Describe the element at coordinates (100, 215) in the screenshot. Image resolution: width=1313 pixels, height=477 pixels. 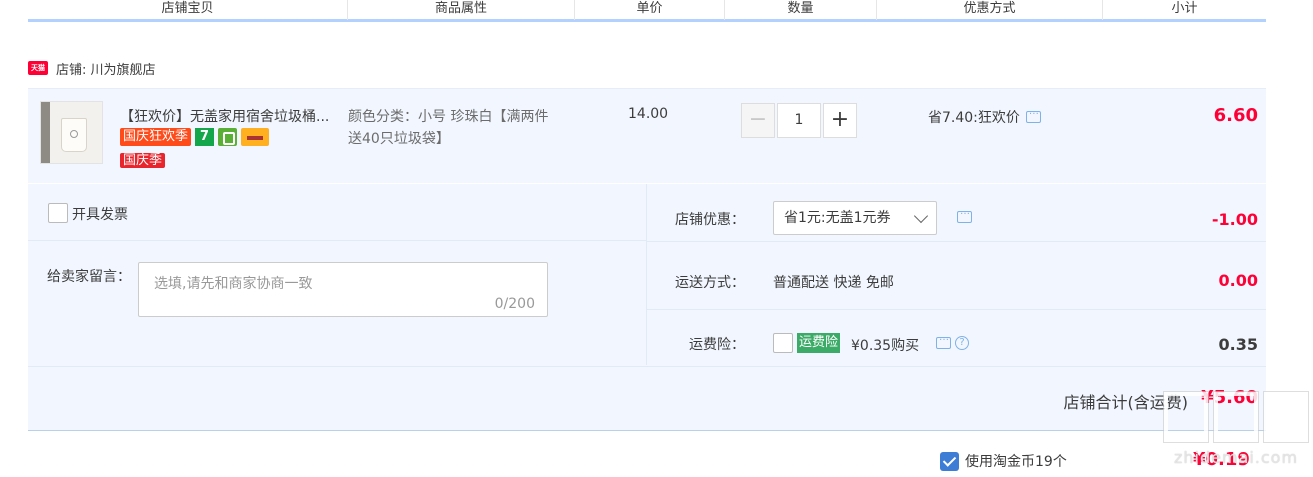
I see `invoice-label: 开具发票` at that location.